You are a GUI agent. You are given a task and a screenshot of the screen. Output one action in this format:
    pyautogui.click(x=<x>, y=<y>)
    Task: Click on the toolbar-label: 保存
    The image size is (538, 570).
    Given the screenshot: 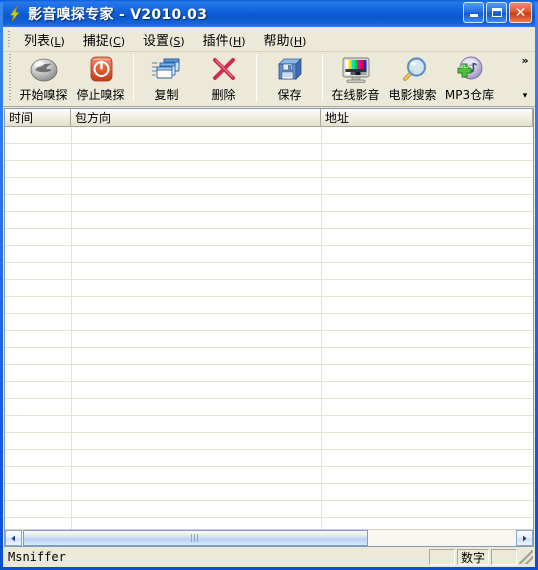 What is the action you would take?
    pyautogui.click(x=289, y=95)
    